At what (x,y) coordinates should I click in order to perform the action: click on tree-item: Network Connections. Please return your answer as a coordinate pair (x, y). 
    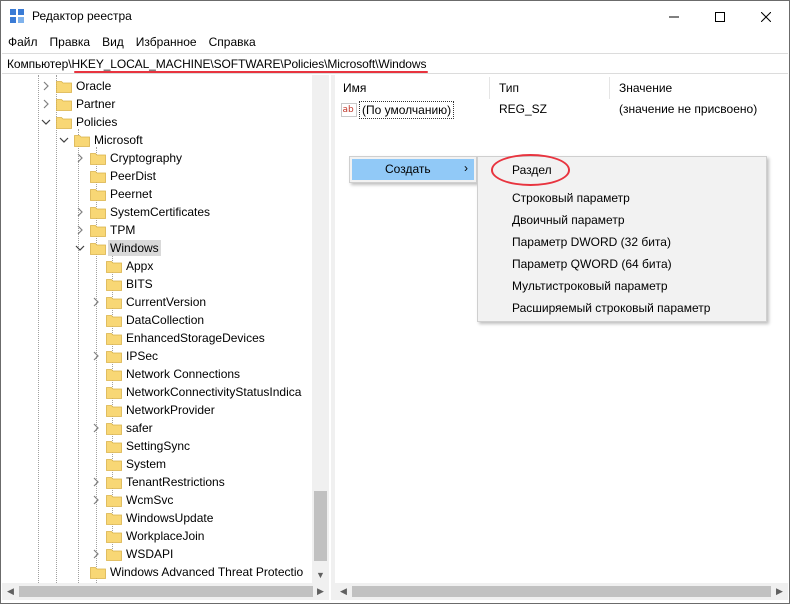
    Looking at the image, I should click on (166, 374).